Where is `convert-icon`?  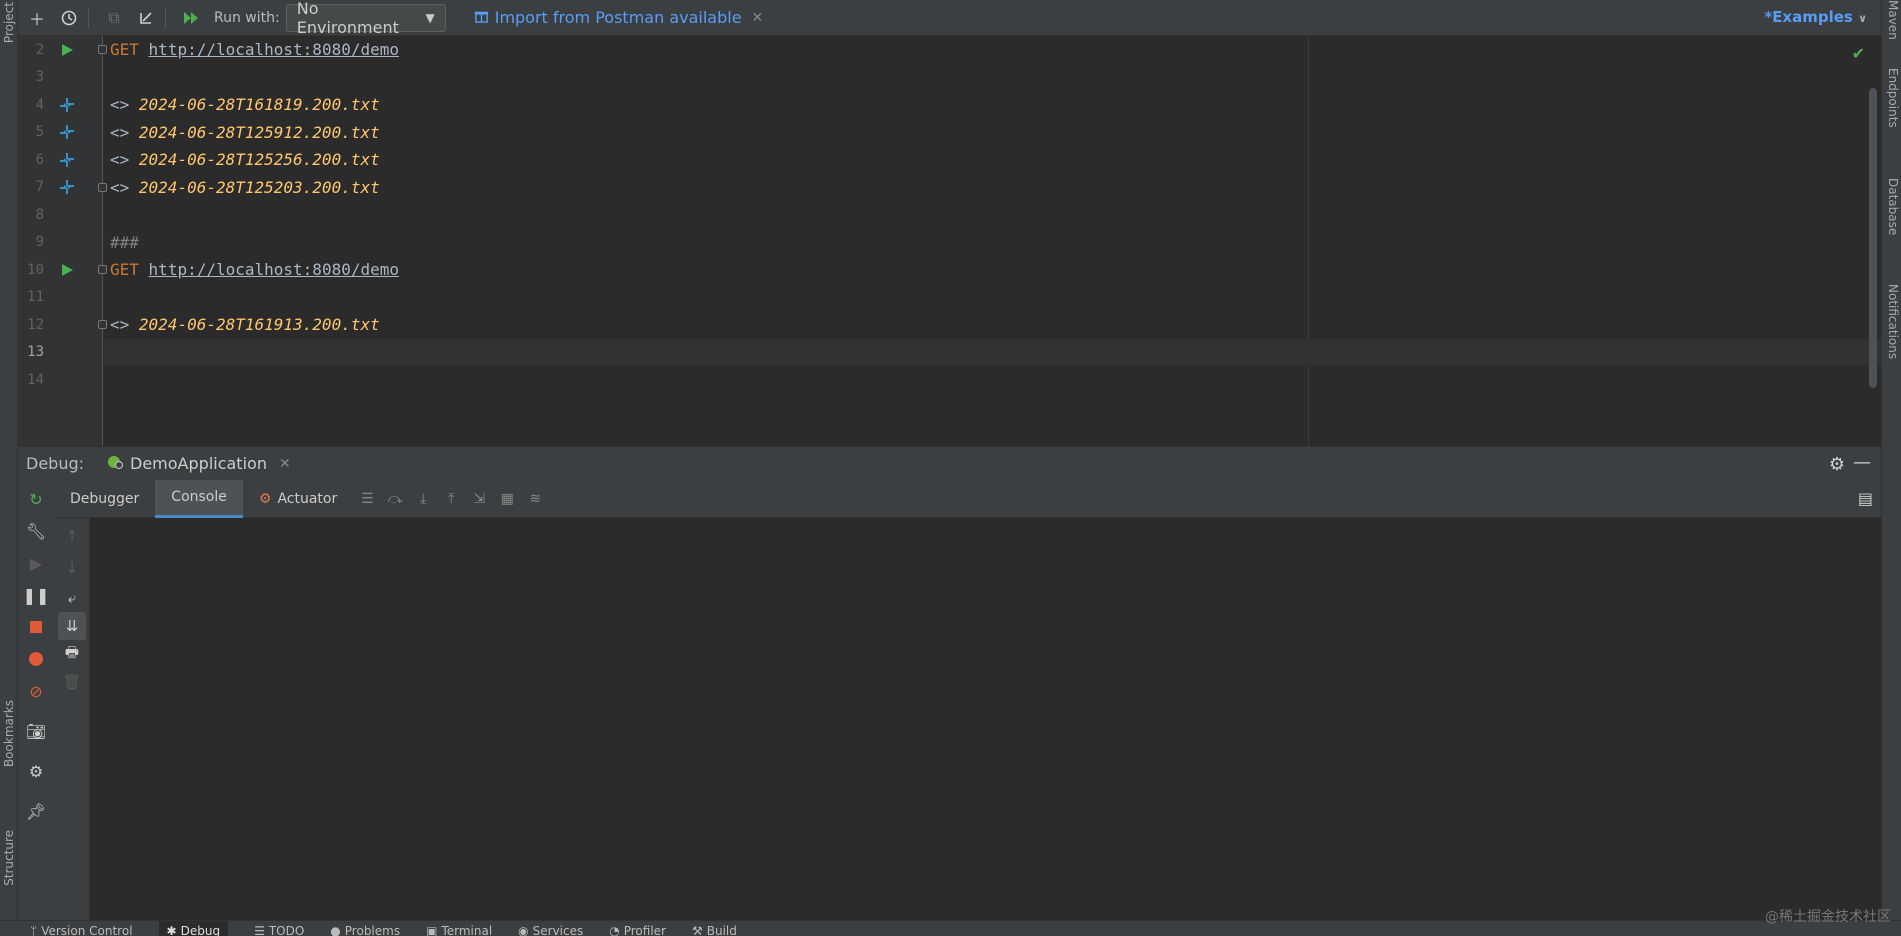 convert-icon is located at coordinates (146, 18).